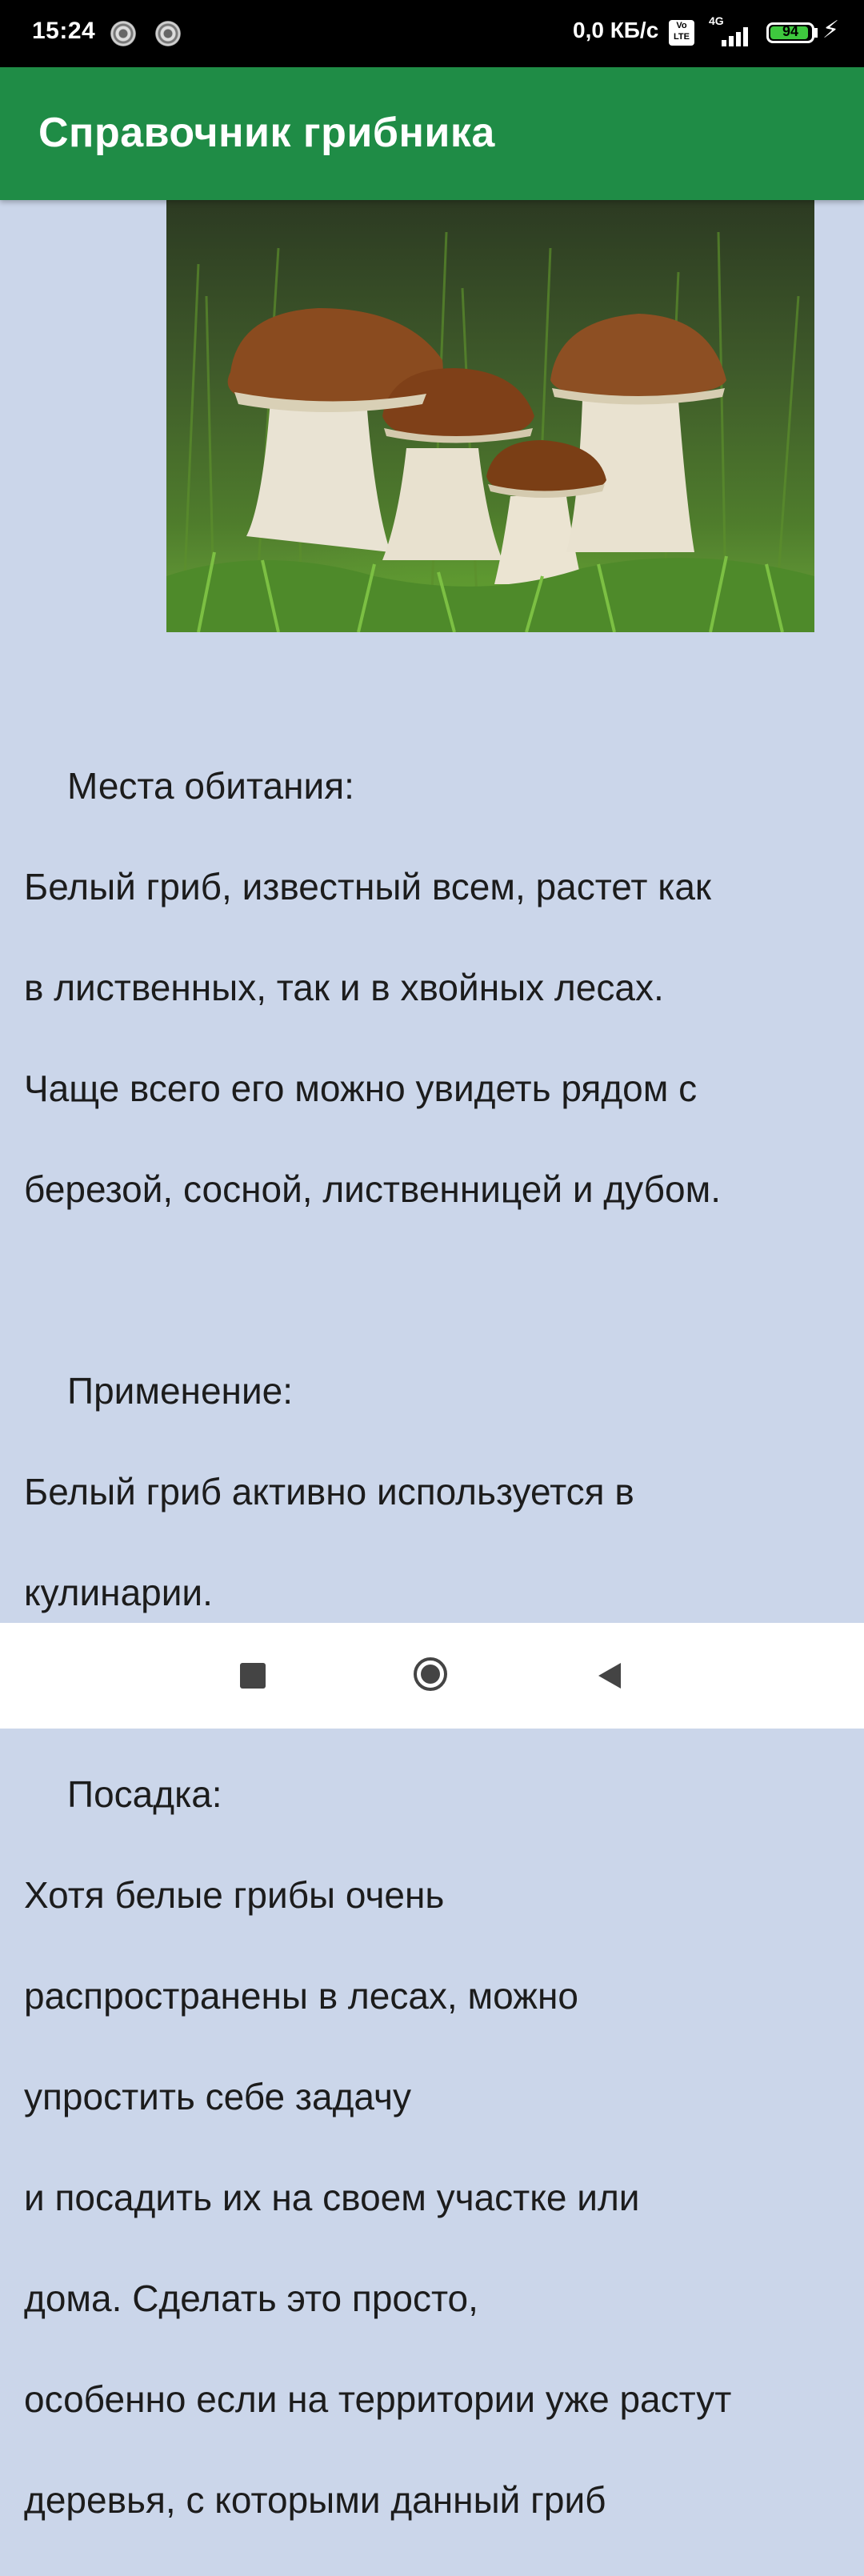 This screenshot has width=864, height=2576. I want to click on section-line: особенно если на территории уже растут, so click(378, 2399).